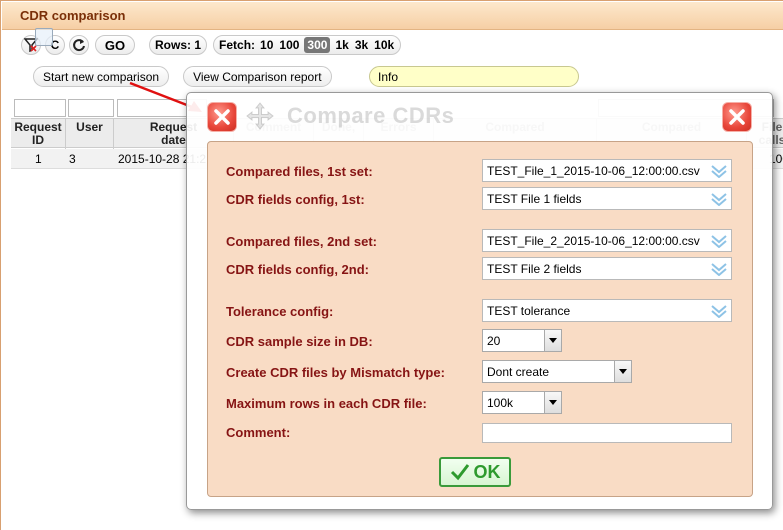  Describe the element at coordinates (557, 371) in the screenshot. I see `mismatch-select: Dont create` at that location.